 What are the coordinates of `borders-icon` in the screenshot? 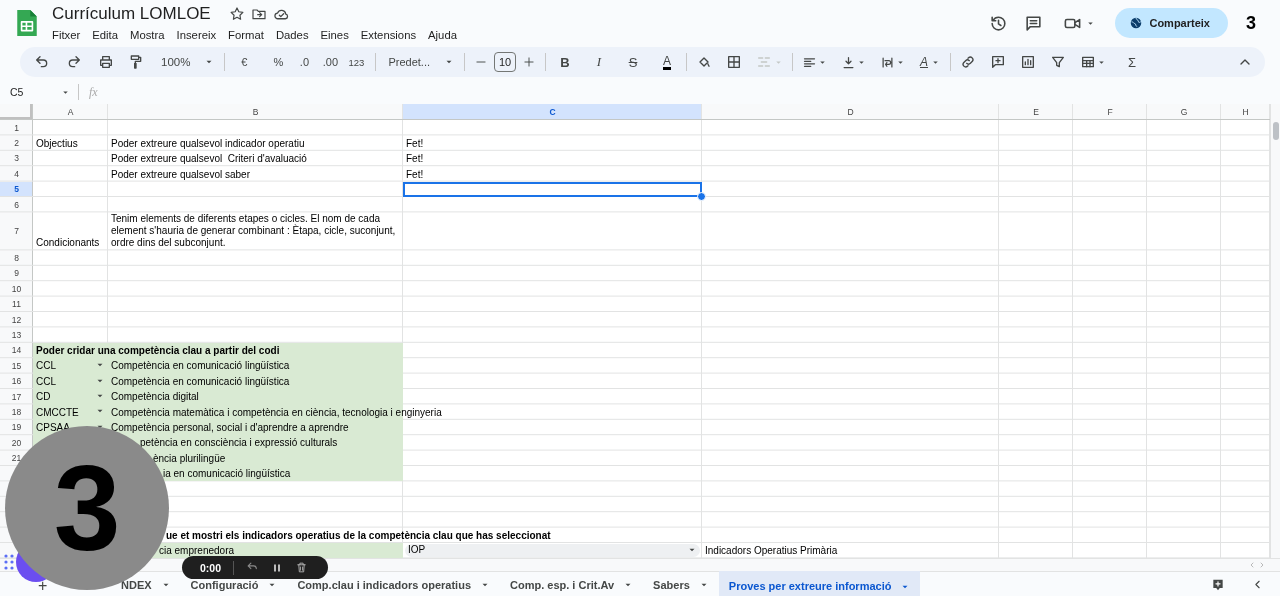 It's located at (734, 62).